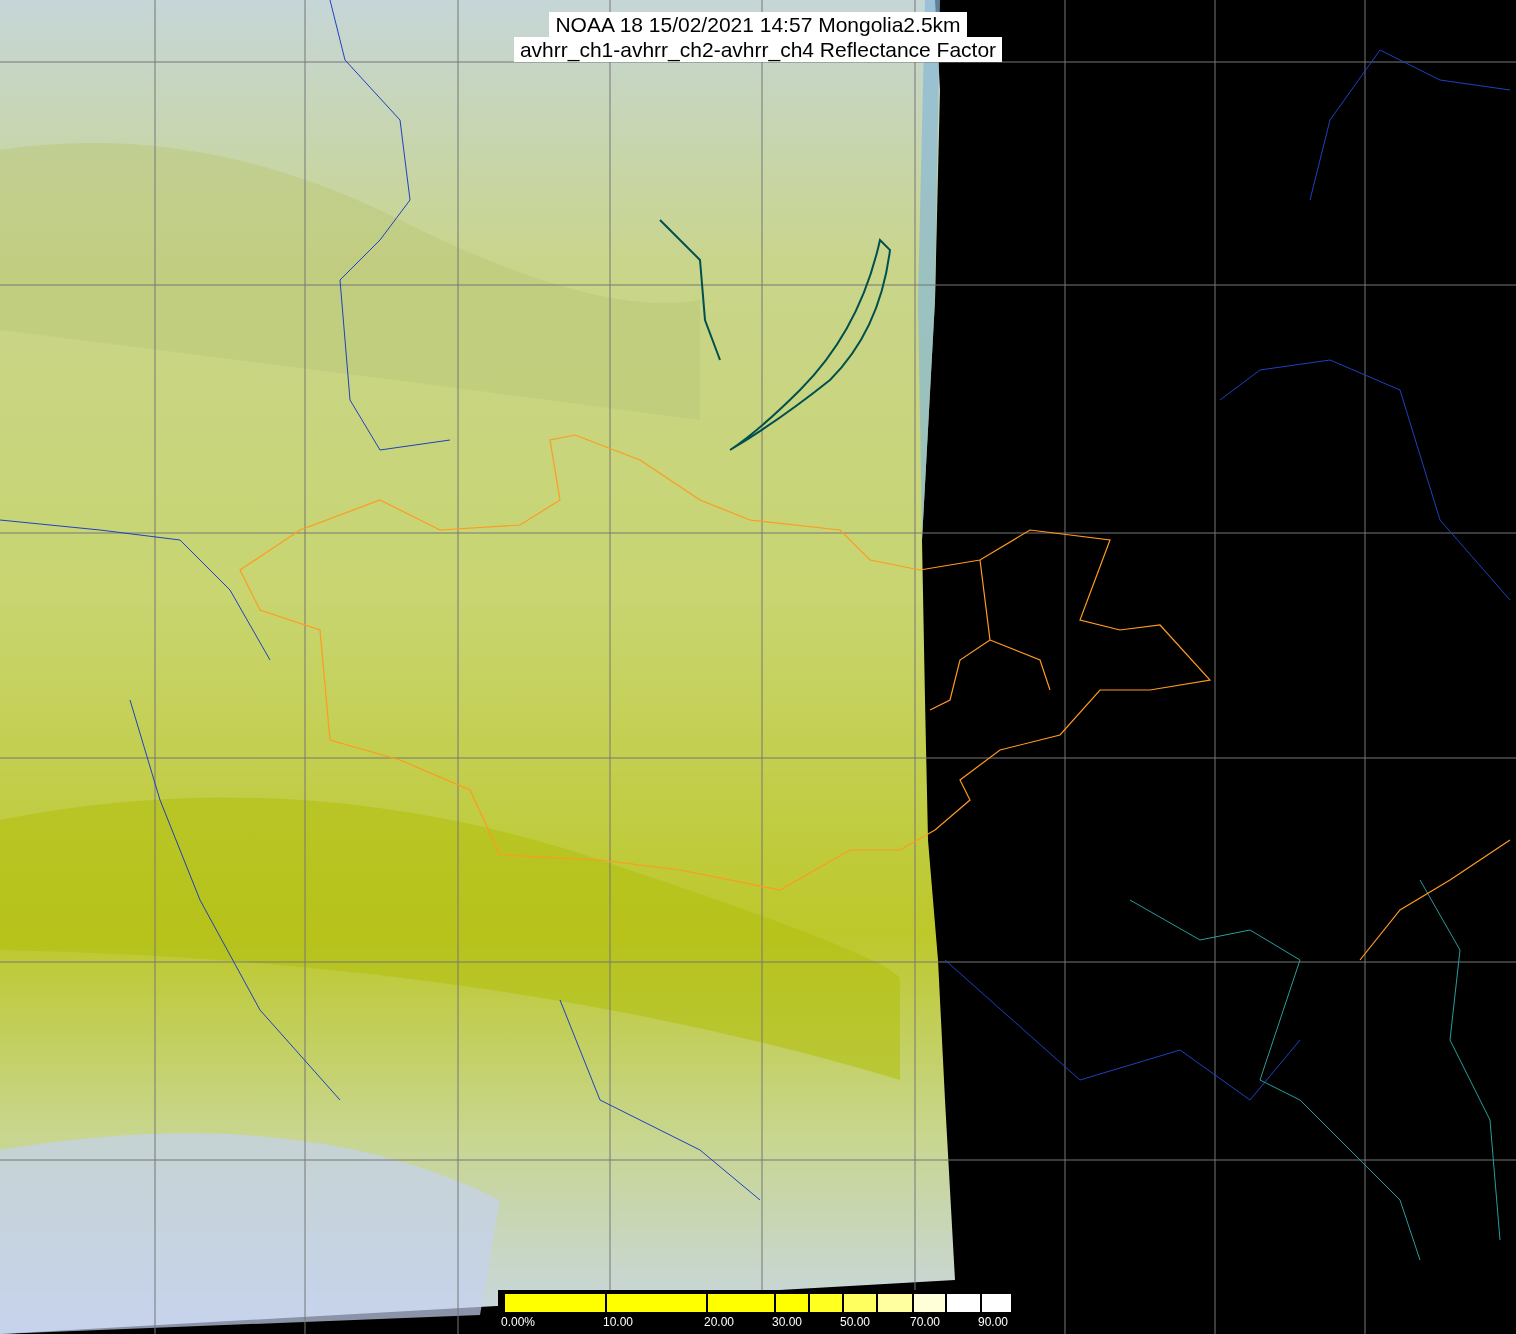  Describe the element at coordinates (758, 49) in the screenshot. I see `map-title: avhrr_ch1-avhrr_ch2-avhrr_ch4 Reflectance Factor` at that location.